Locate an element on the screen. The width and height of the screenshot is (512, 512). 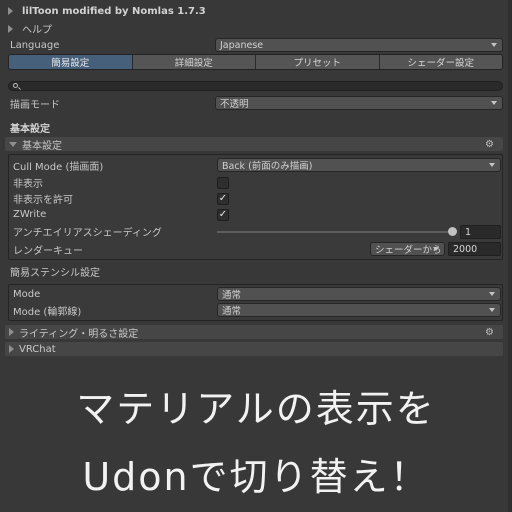
stencil-mode-dropdown: 通常 is located at coordinates (359, 294).